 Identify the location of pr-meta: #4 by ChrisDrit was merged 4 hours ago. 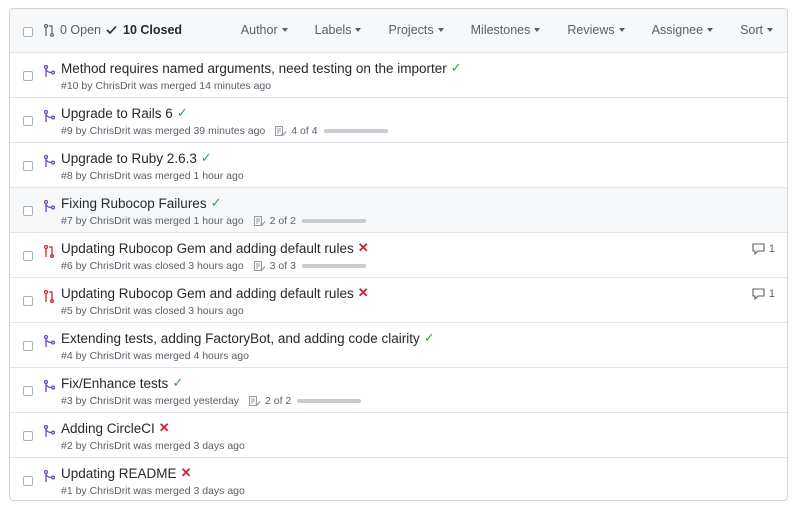
(155, 356).